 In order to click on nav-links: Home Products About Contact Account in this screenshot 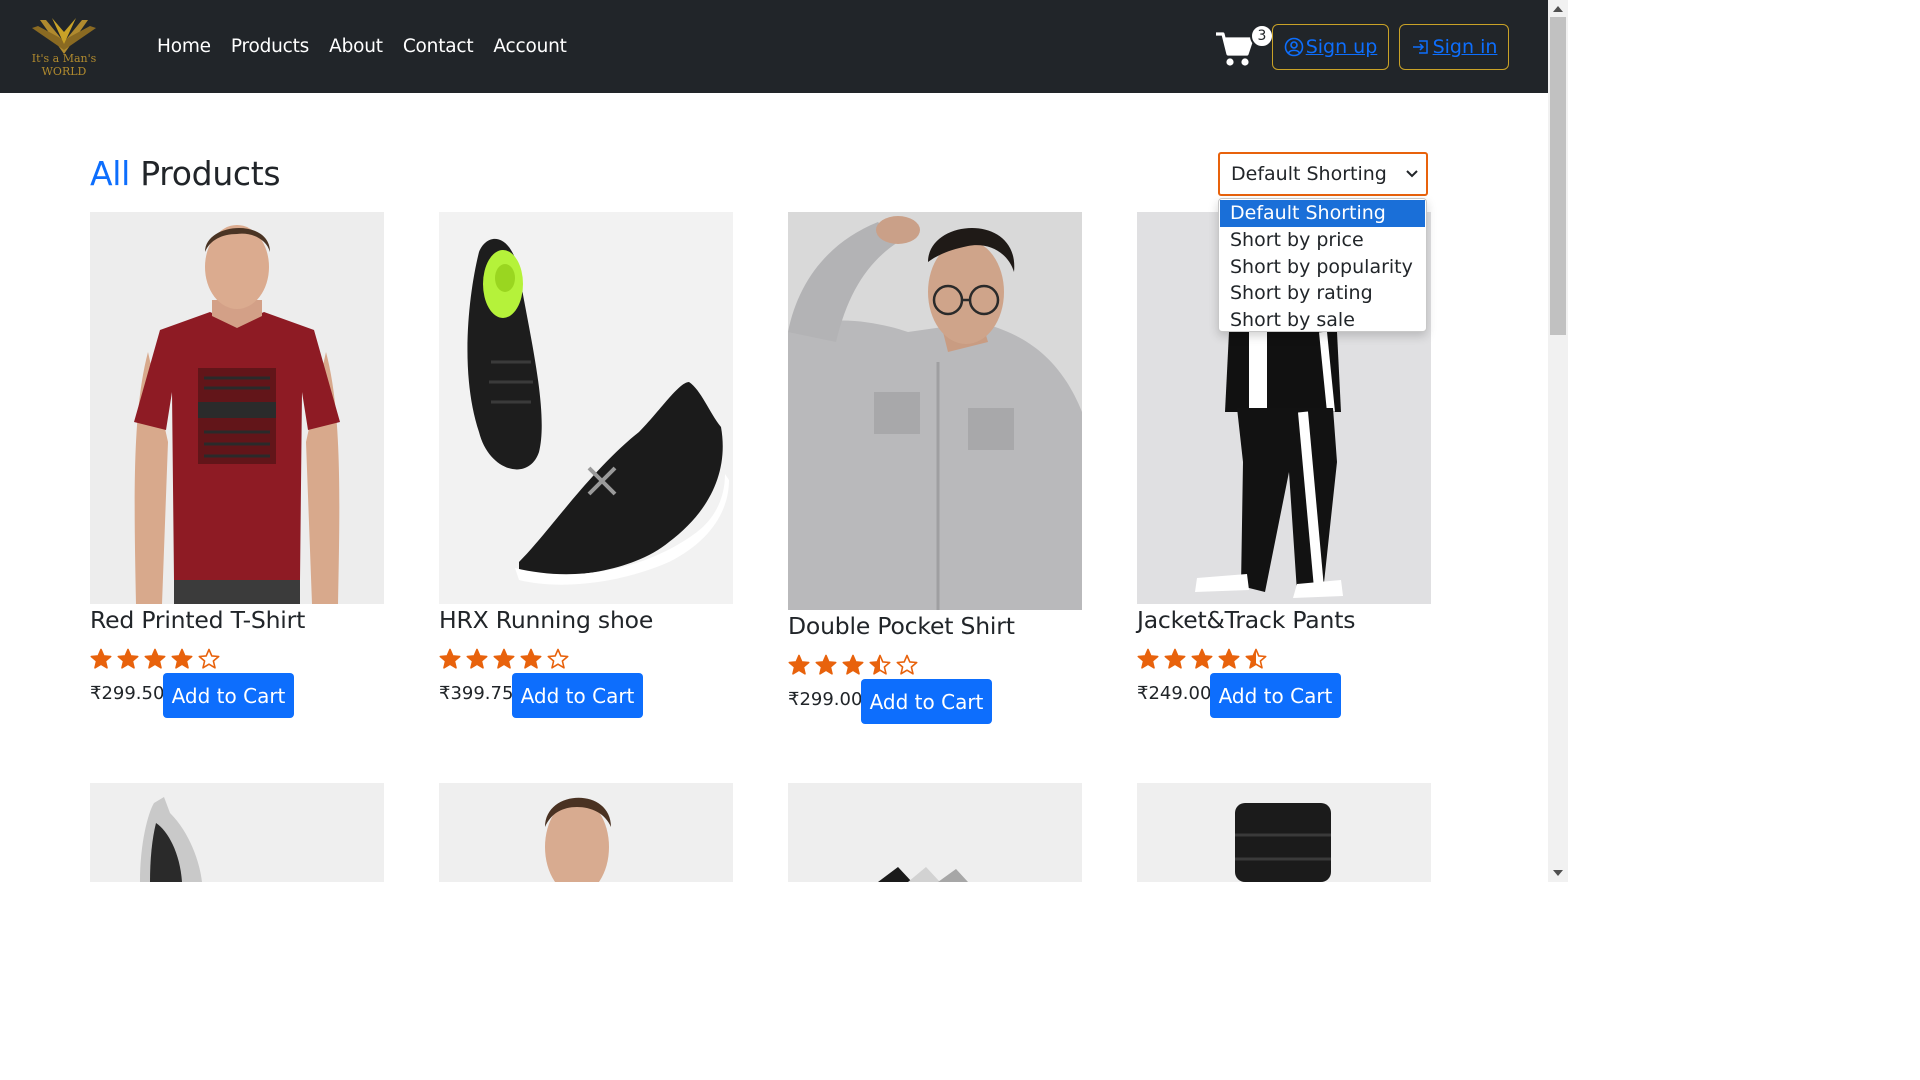, I will do `click(362, 46)`.